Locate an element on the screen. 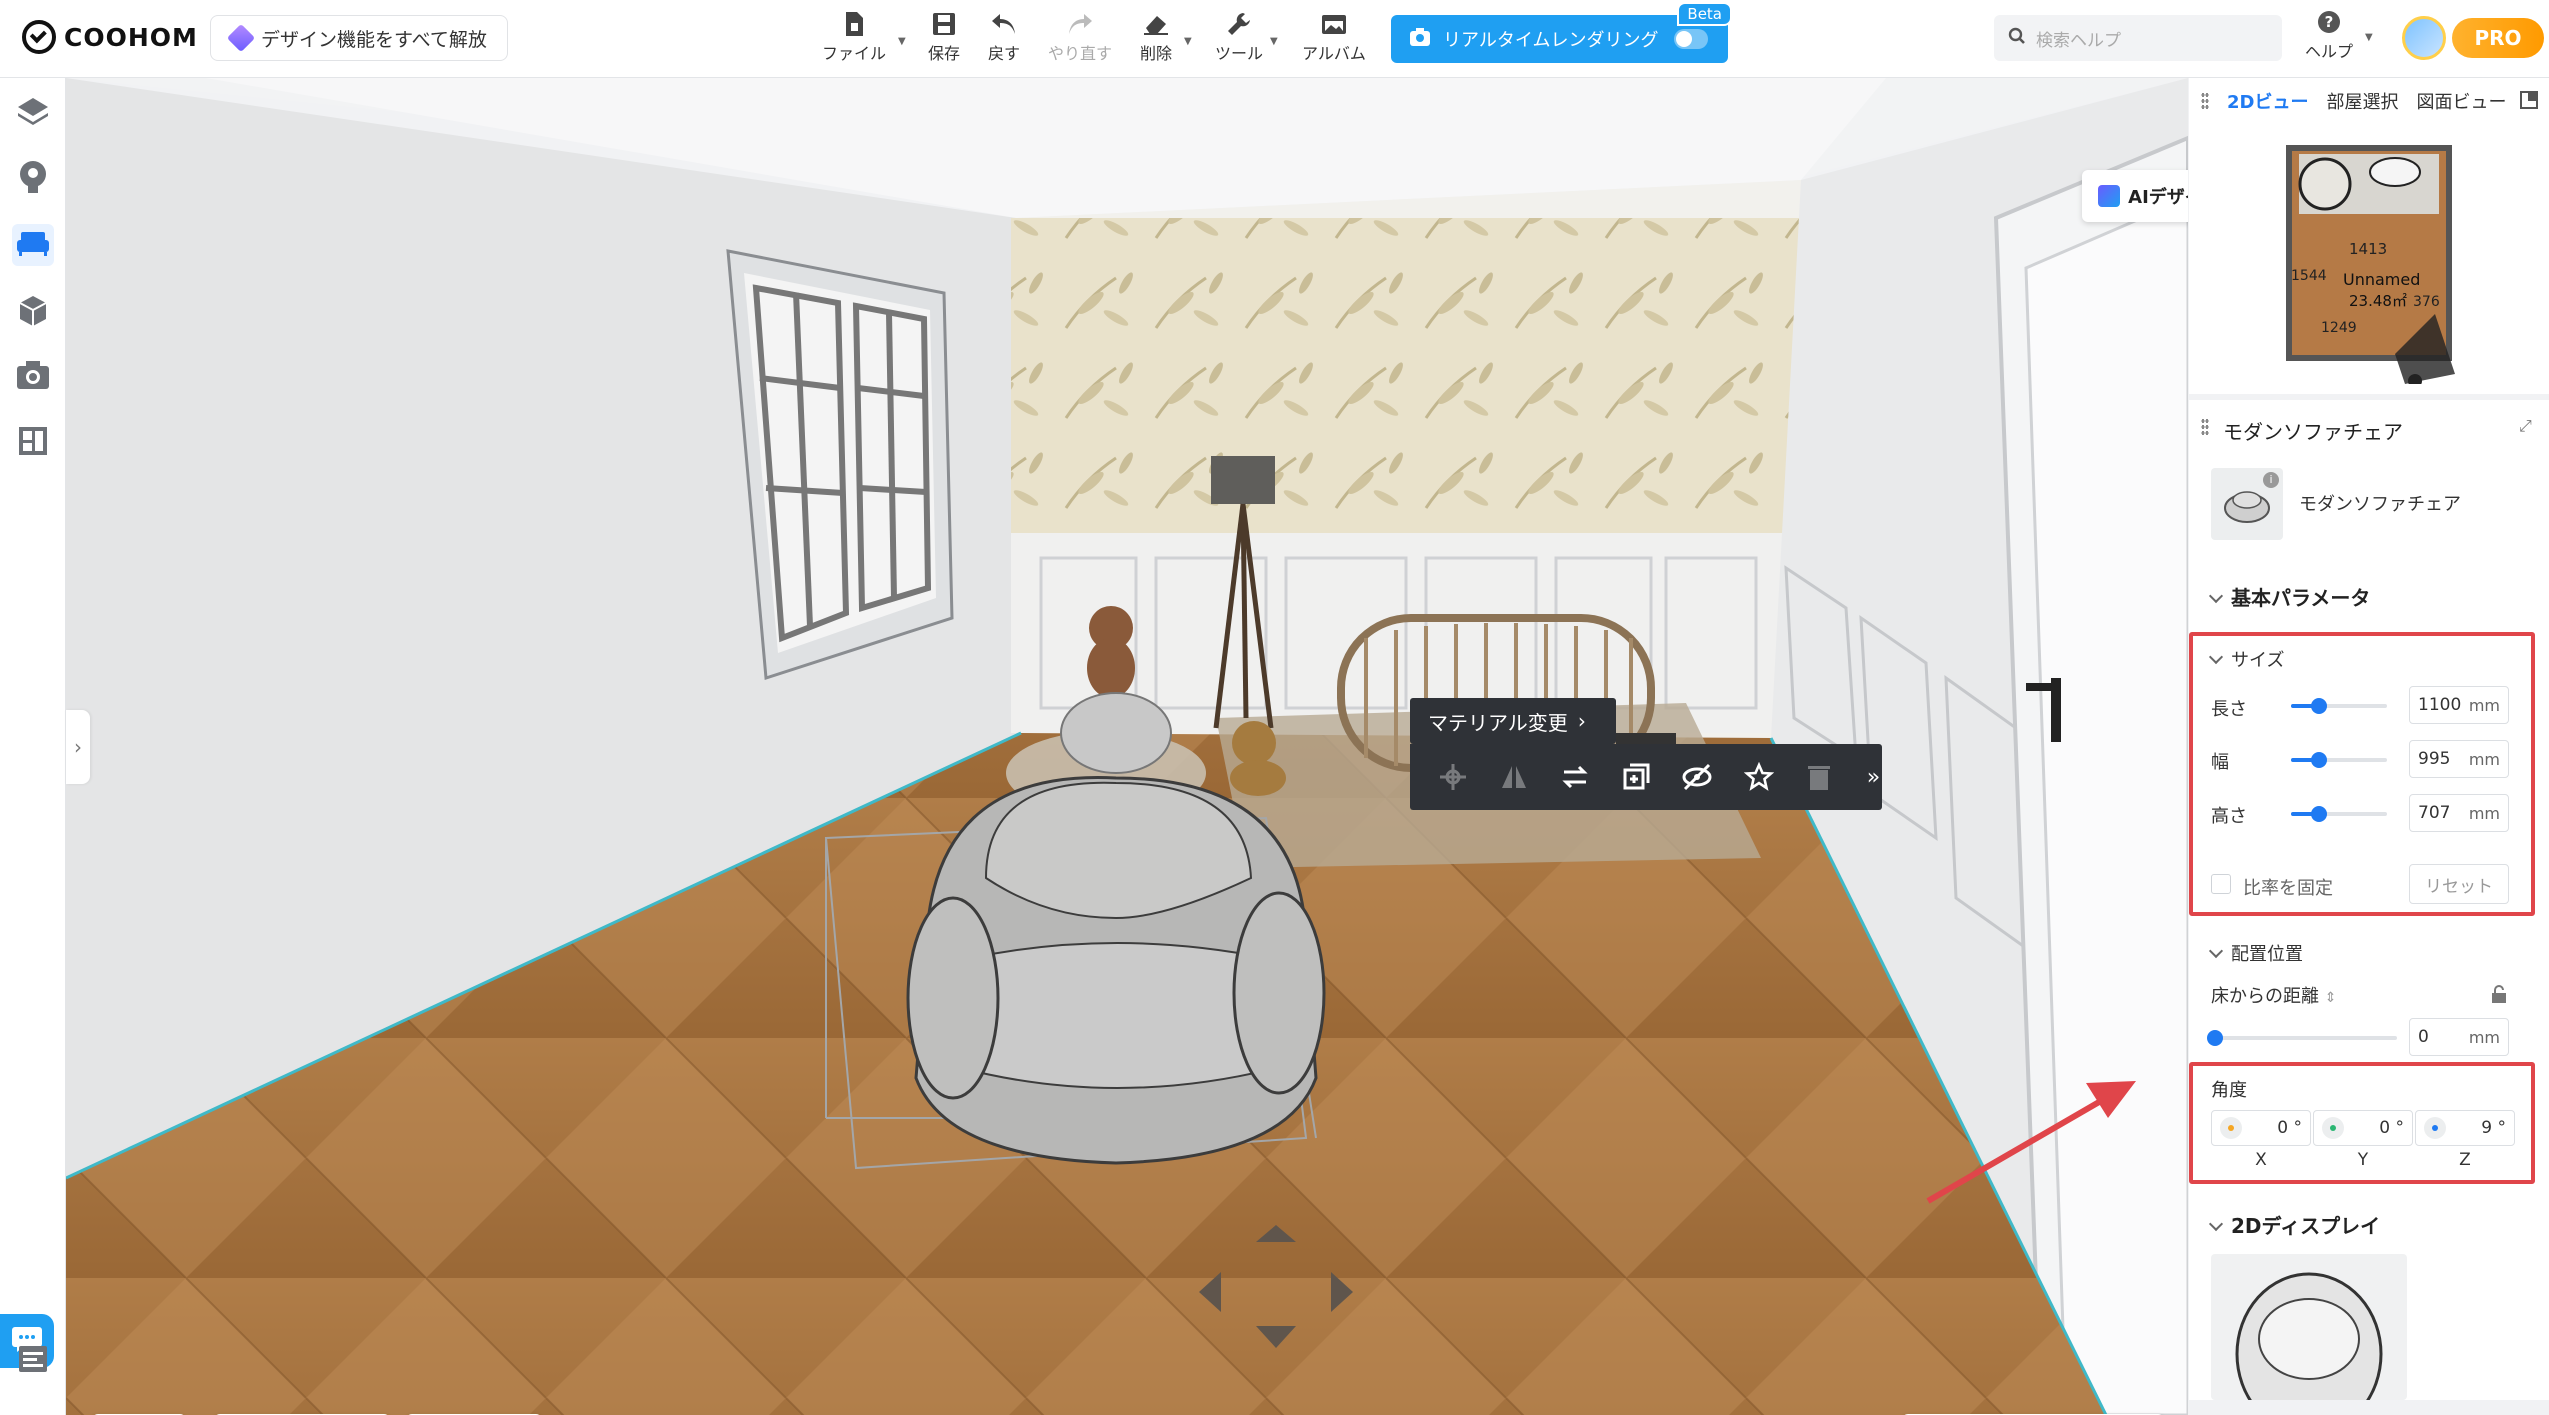  minimap-tabs: 2Dビュー 部屋選択 図面ビュー is located at coordinates (2369, 101).